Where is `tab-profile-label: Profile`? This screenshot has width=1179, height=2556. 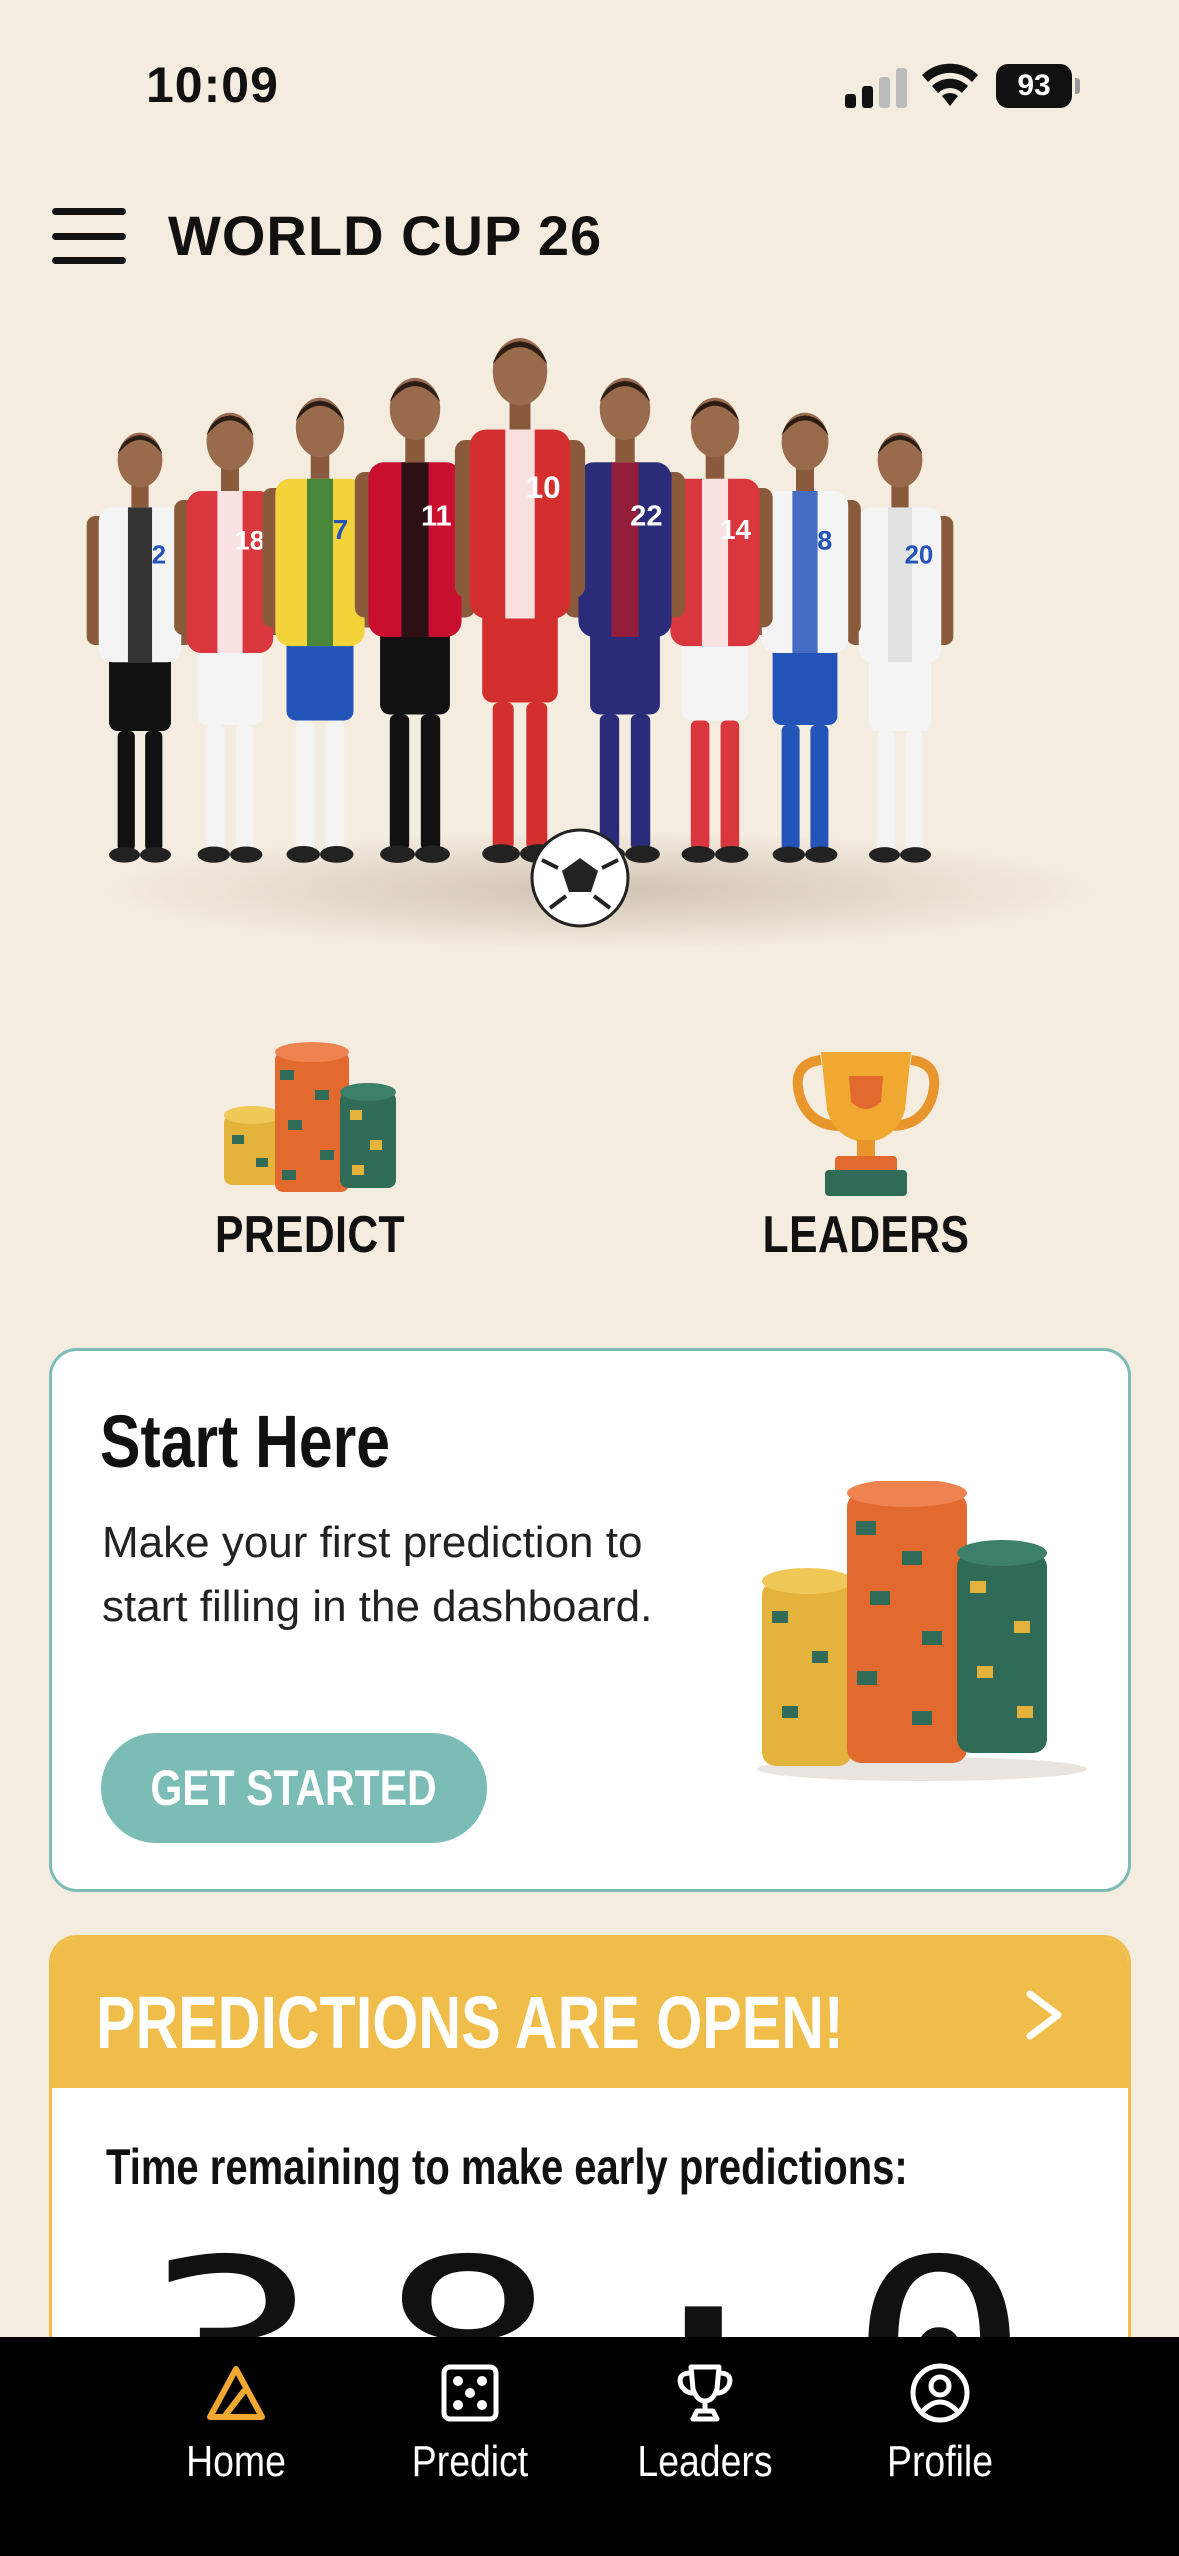 tab-profile-label: Profile is located at coordinates (940, 2461).